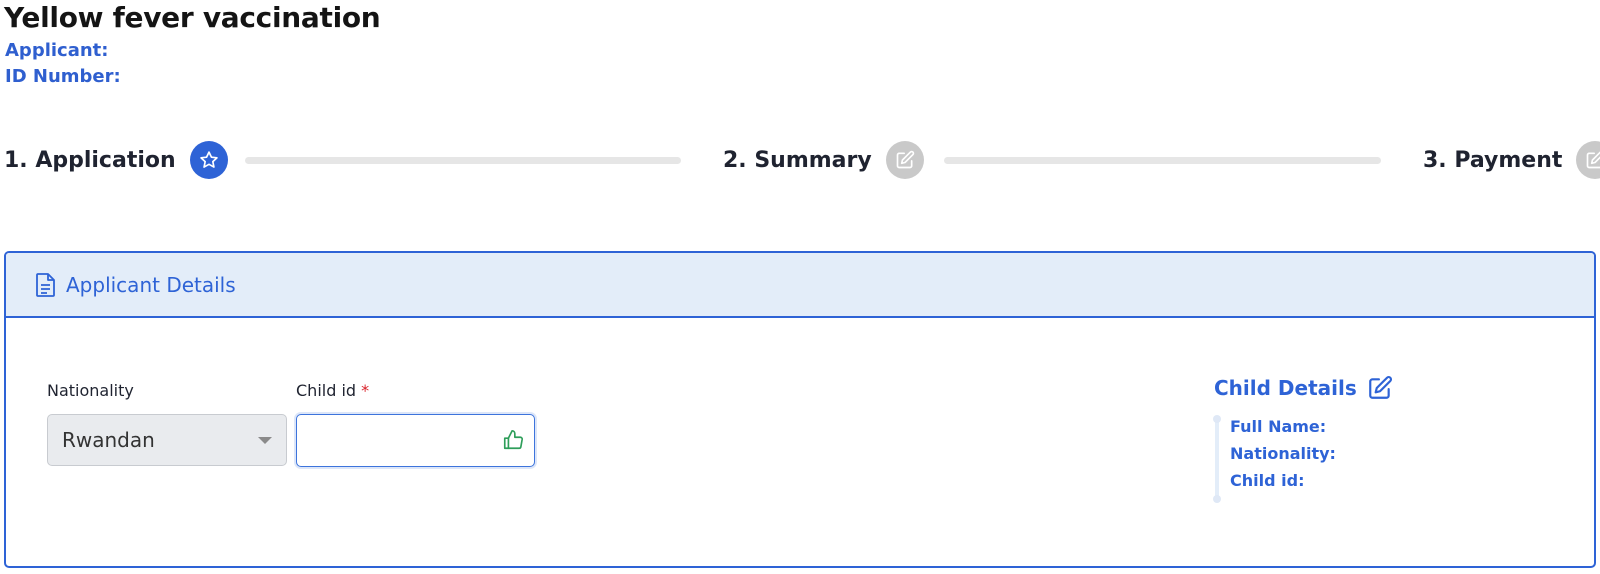 This screenshot has height=574, width=1600. I want to click on child-full-name-label: Full Name:, so click(1278, 426).